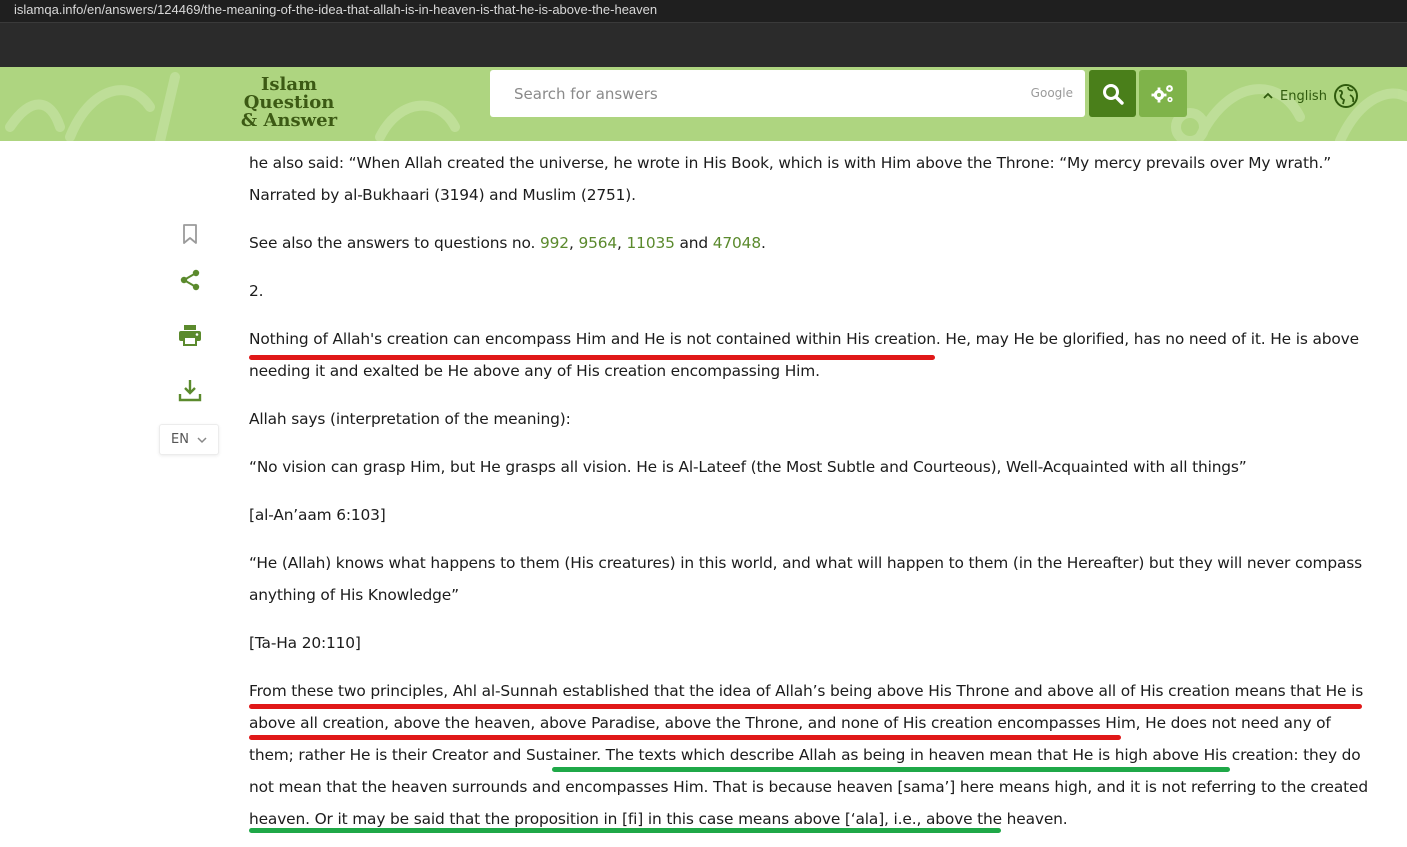 This screenshot has width=1407, height=847. What do you see at coordinates (1345, 96) in the screenshot?
I see `globe-icon` at bounding box center [1345, 96].